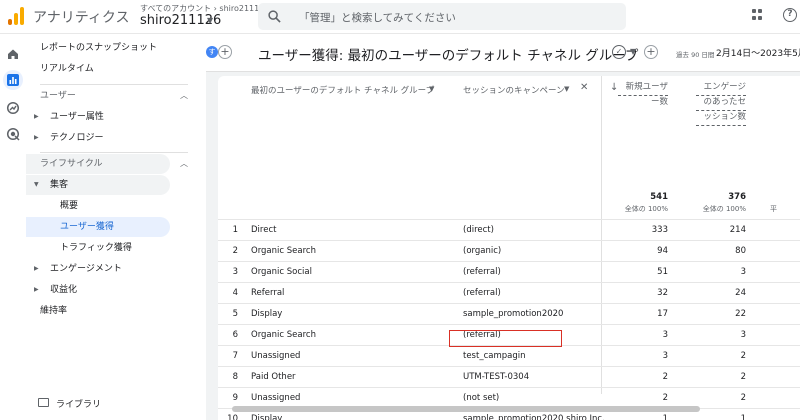 Image resolution: width=800 pixels, height=420 pixels. I want to click on sidebar-section-user: ユーザー ︿, so click(112, 96).